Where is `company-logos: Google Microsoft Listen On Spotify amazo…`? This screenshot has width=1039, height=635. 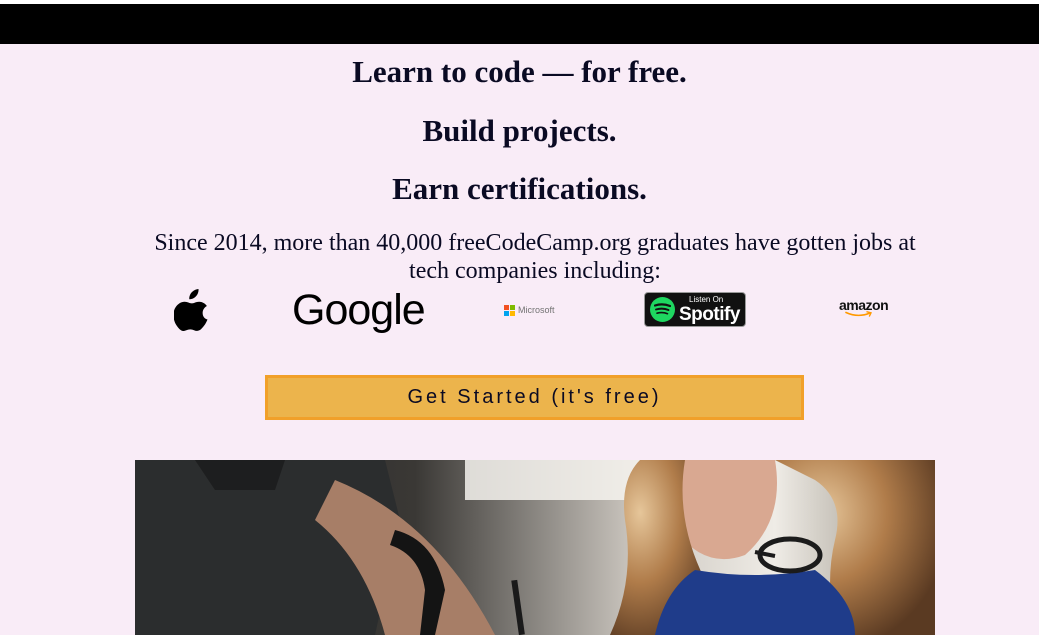 company-logos: Google Microsoft Listen On Spotify amazo… is located at coordinates (519, 311).